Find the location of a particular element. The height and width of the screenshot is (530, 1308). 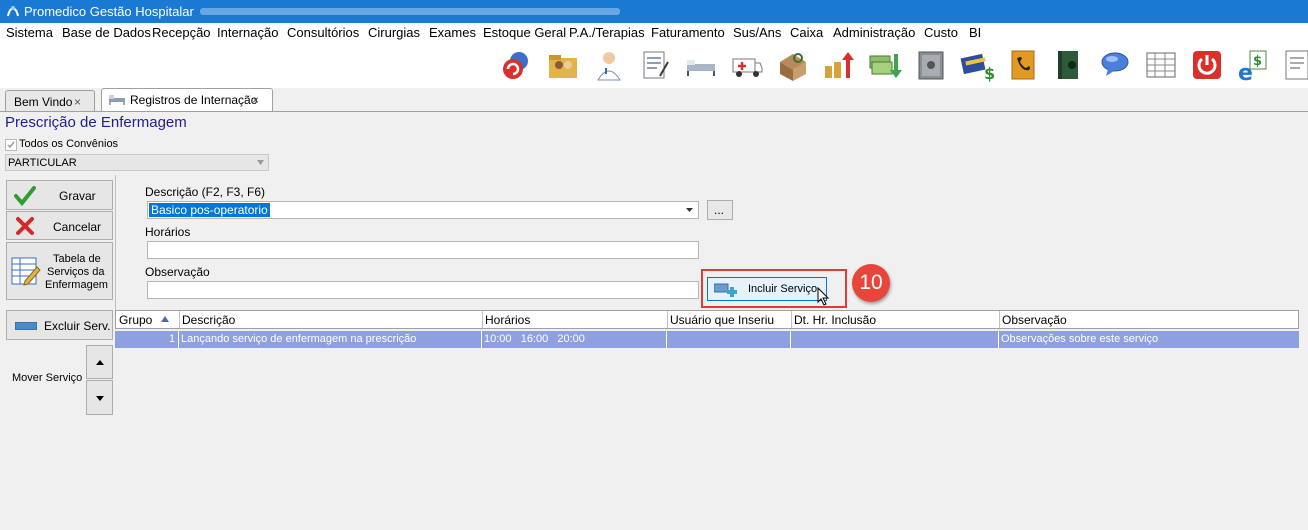

all-convenios-checkbox is located at coordinates (11, 145).